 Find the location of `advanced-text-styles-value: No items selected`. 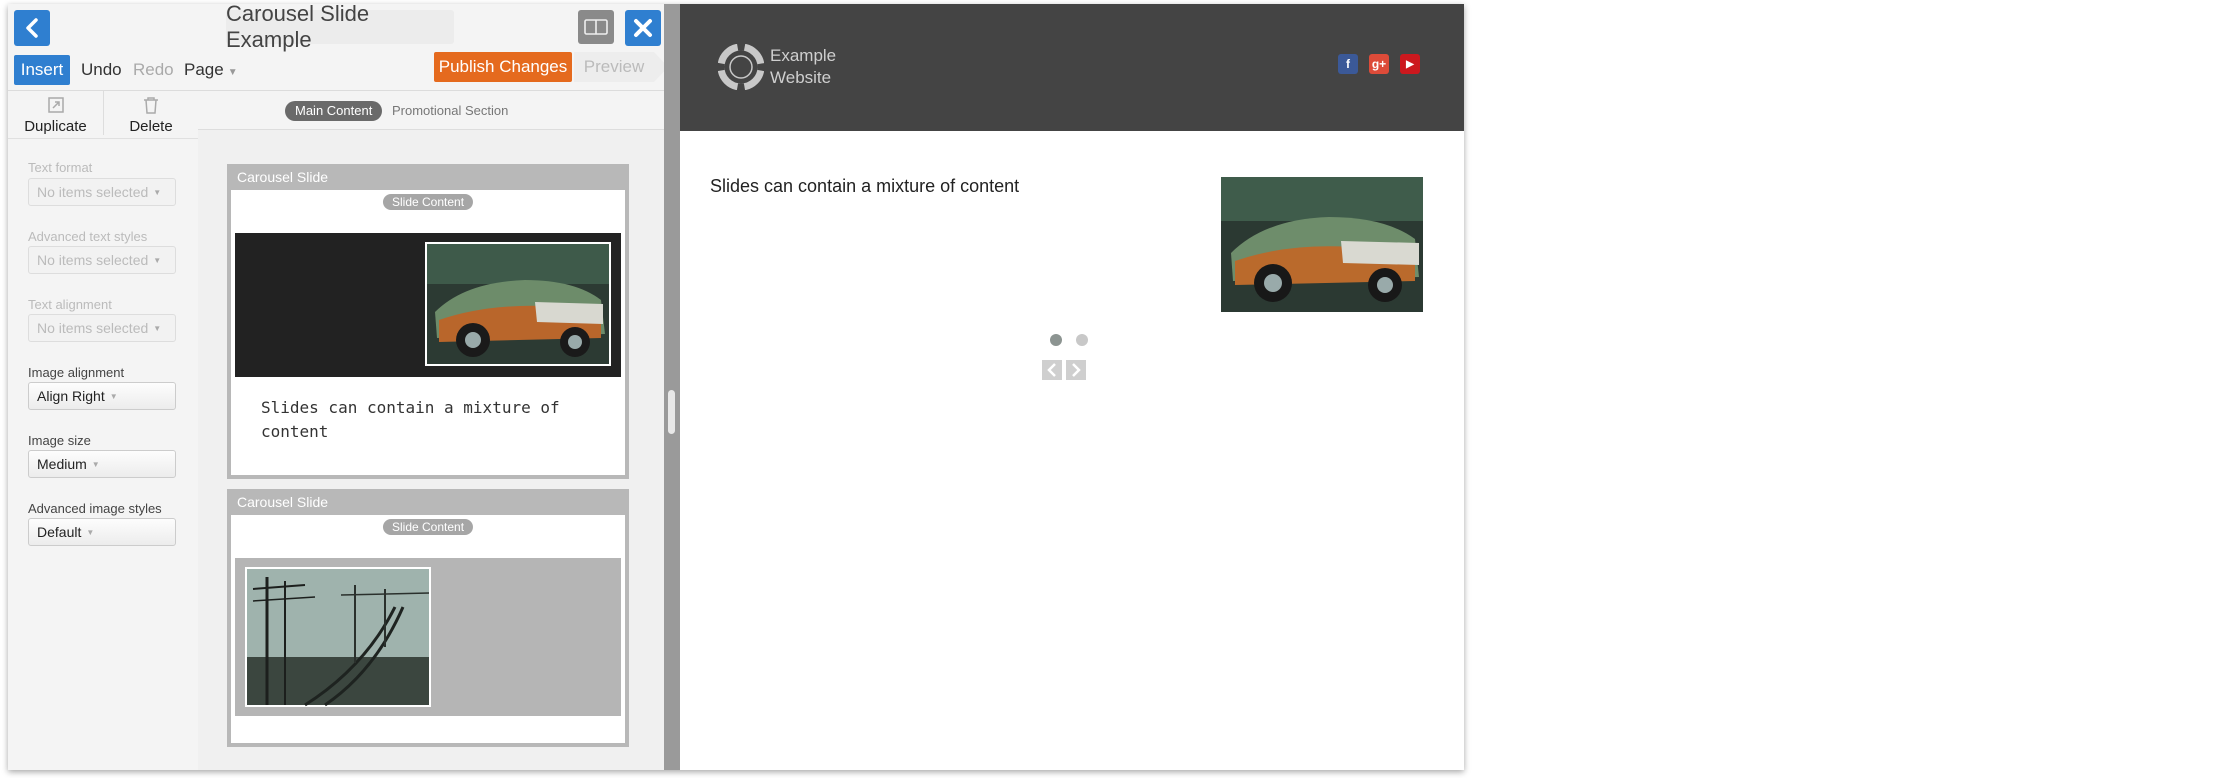

advanced-text-styles-value: No items selected is located at coordinates (93, 260).